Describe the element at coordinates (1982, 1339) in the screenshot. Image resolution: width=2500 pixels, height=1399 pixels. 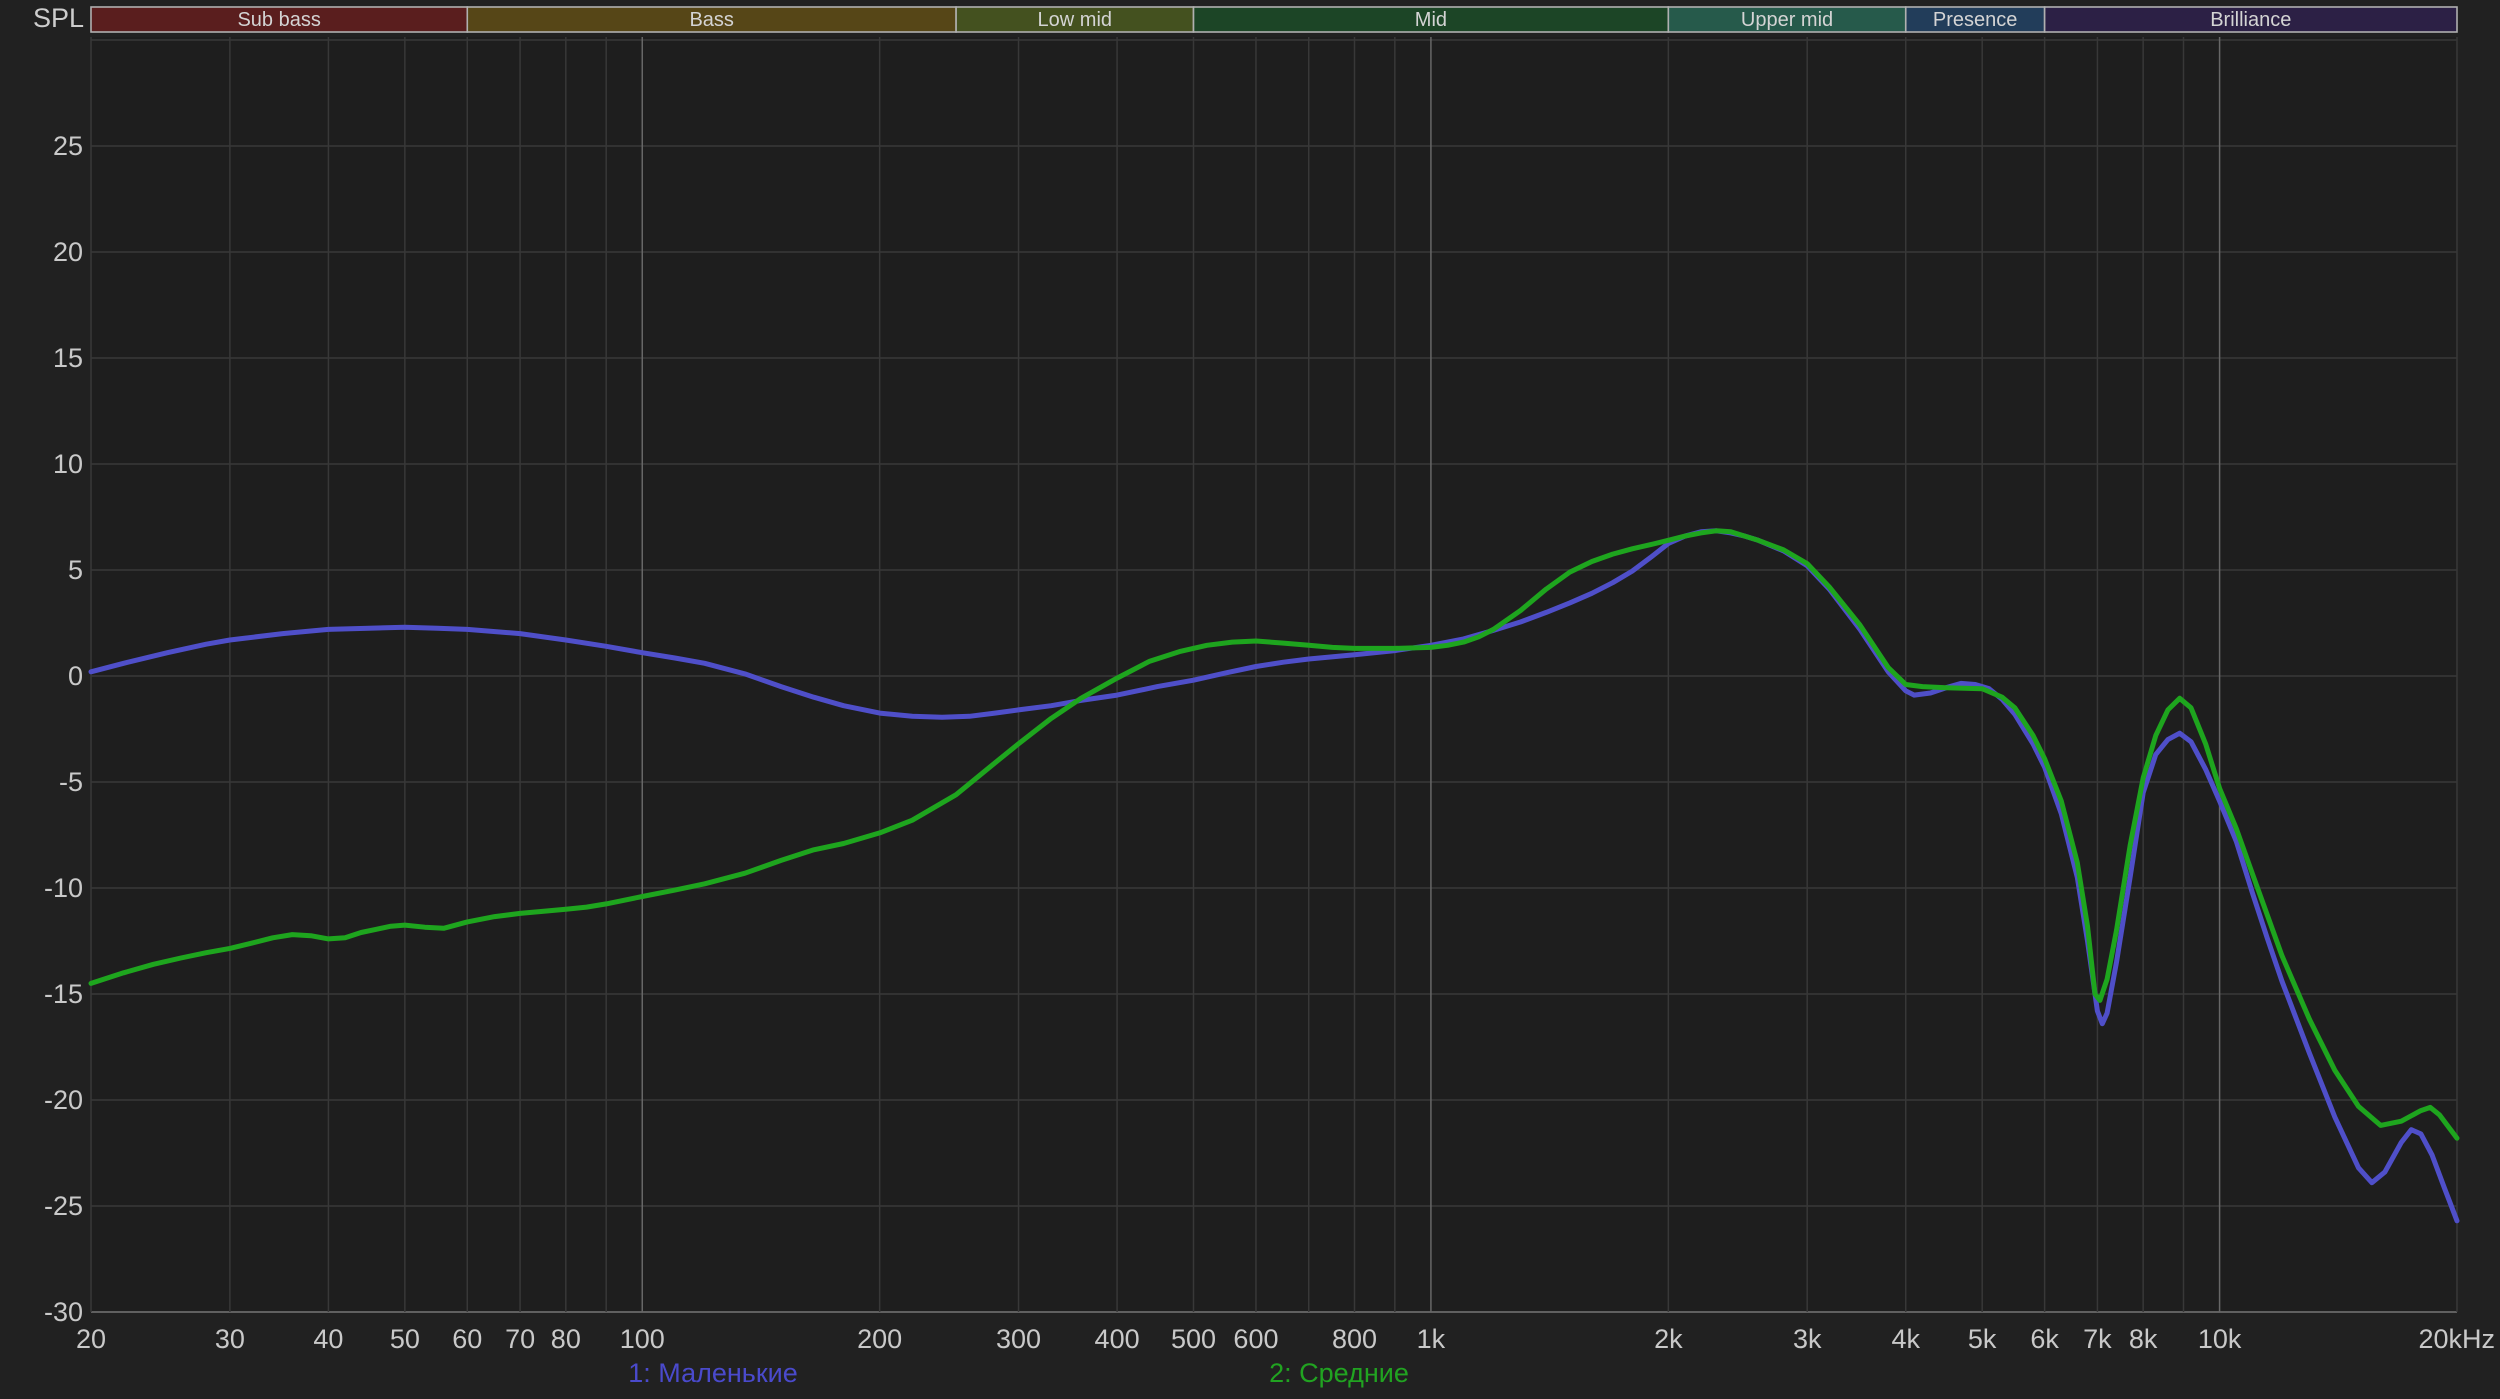
I see `x-tick-label-5k: 5k` at that location.